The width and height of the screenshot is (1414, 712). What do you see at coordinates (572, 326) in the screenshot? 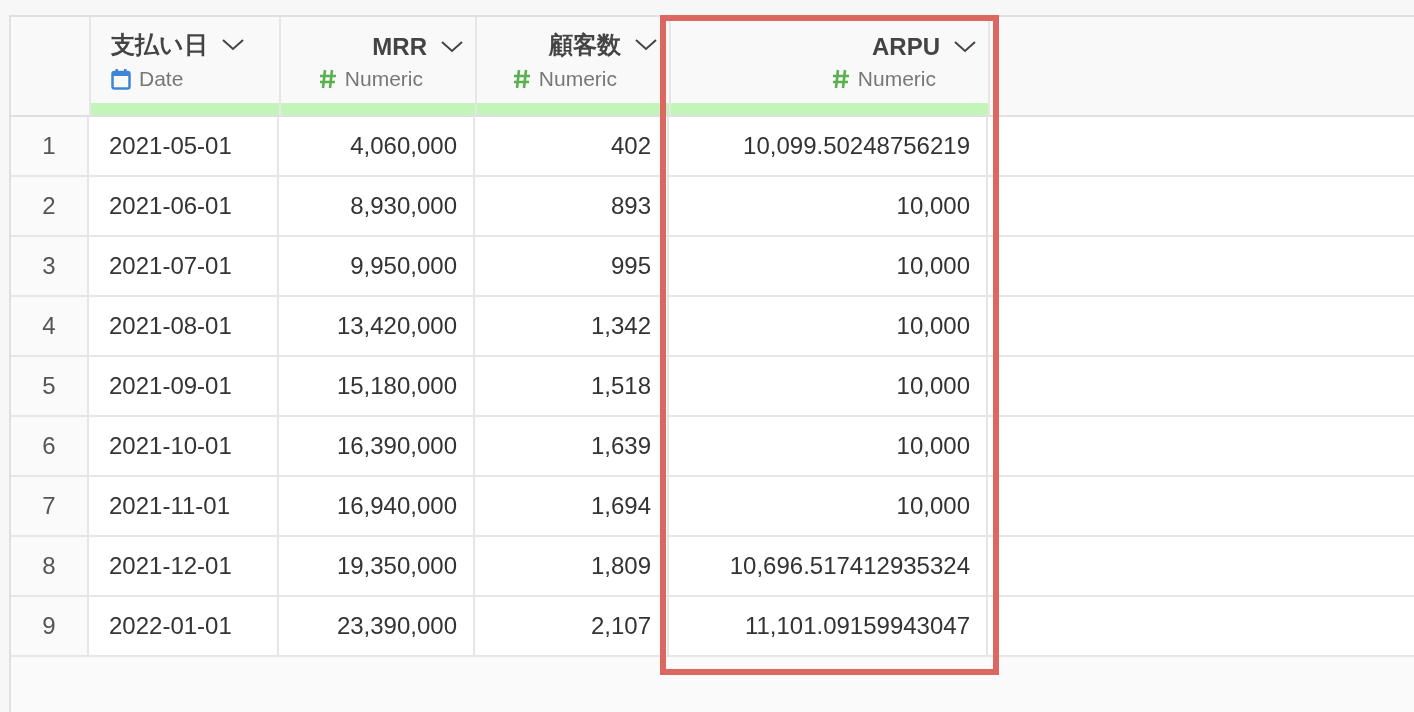
I see `table-cell: 1,342` at bounding box center [572, 326].